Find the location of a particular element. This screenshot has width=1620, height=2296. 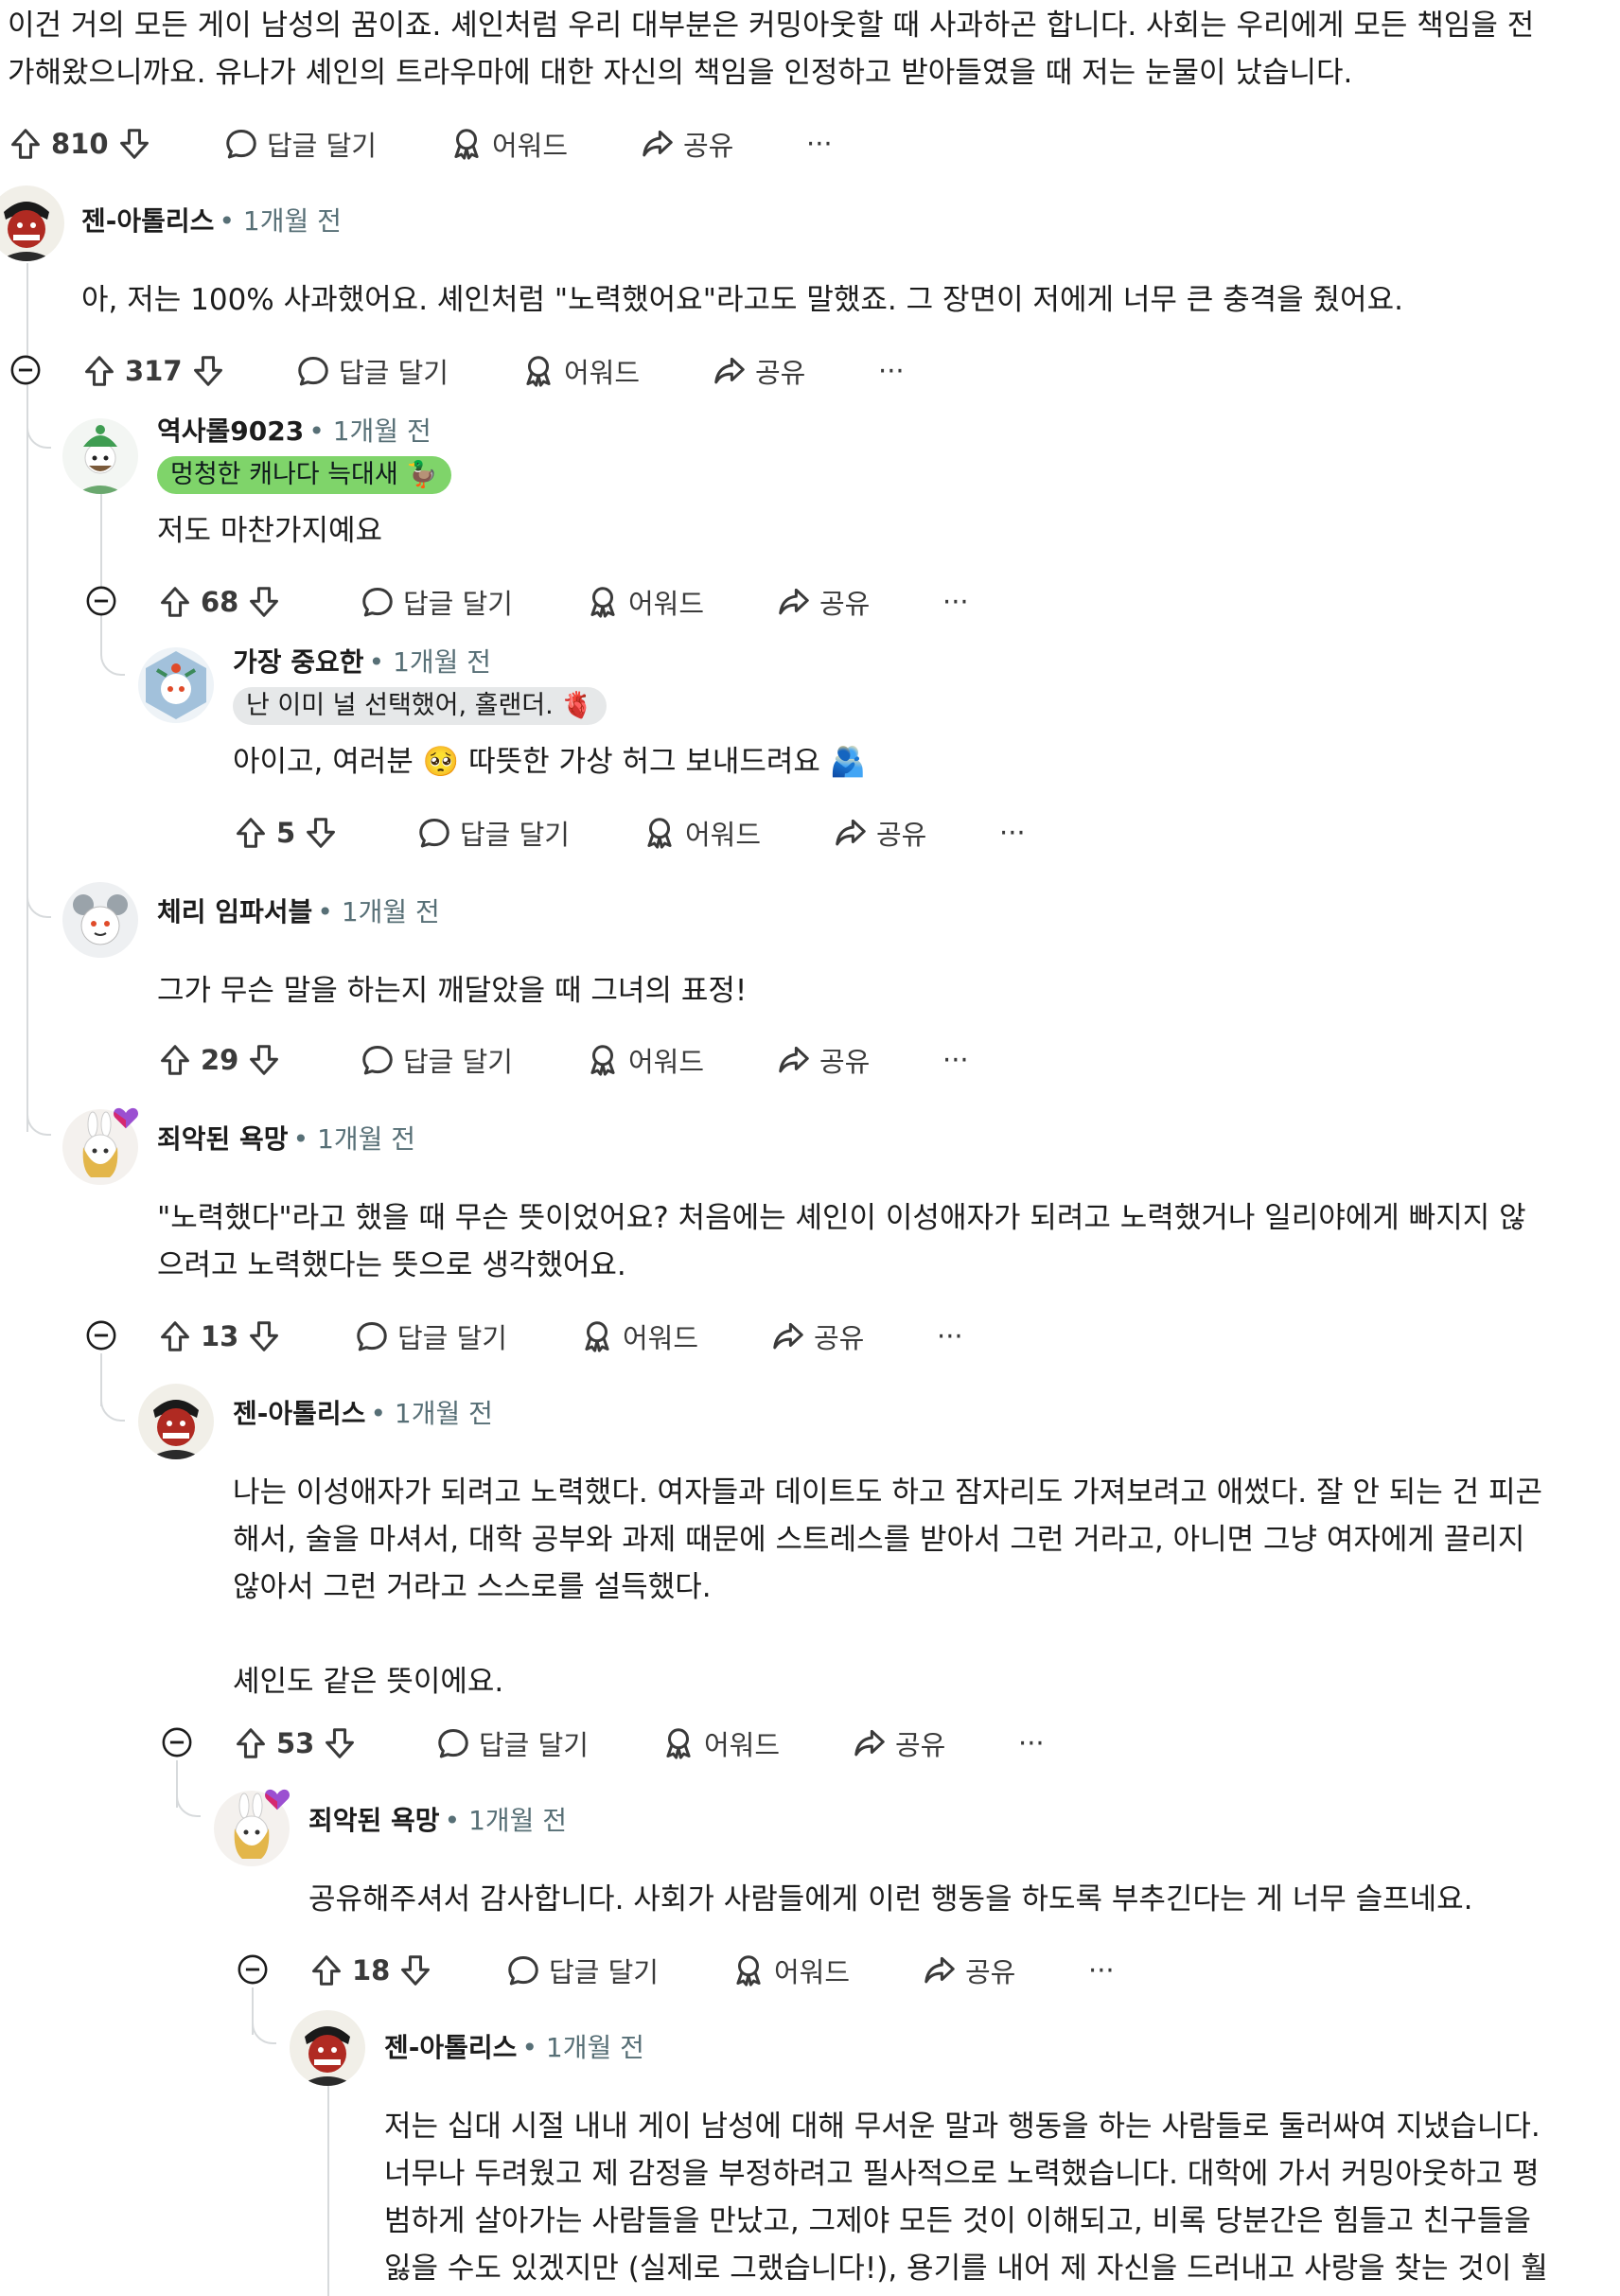

comment-action-bar: 18 답글 달기 어워드 공유 ··· is located at coordinates (577, 1970).